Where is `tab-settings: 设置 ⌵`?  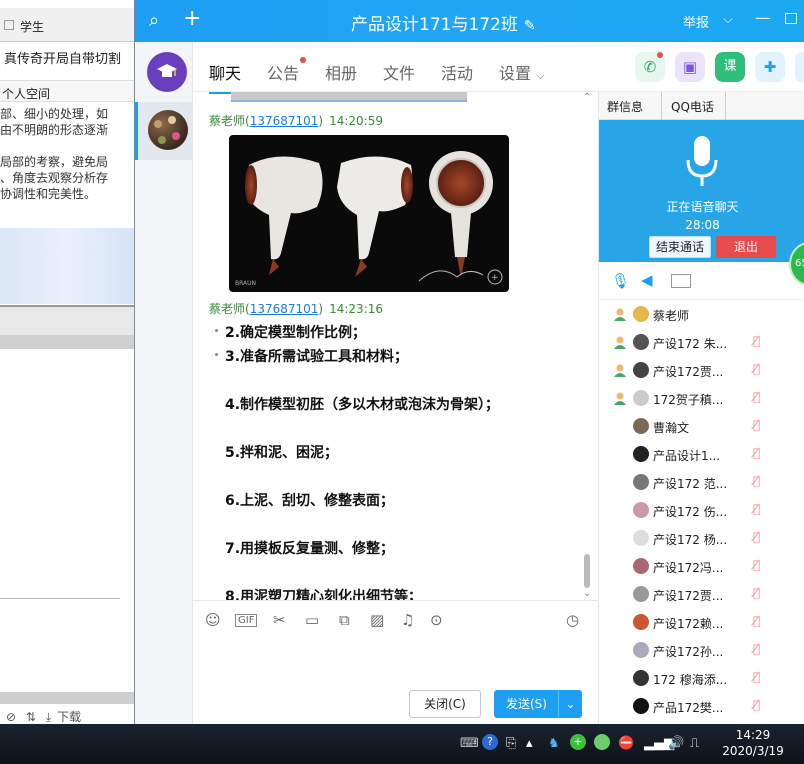
tab-settings: 设置 ⌵ is located at coordinates (521, 72).